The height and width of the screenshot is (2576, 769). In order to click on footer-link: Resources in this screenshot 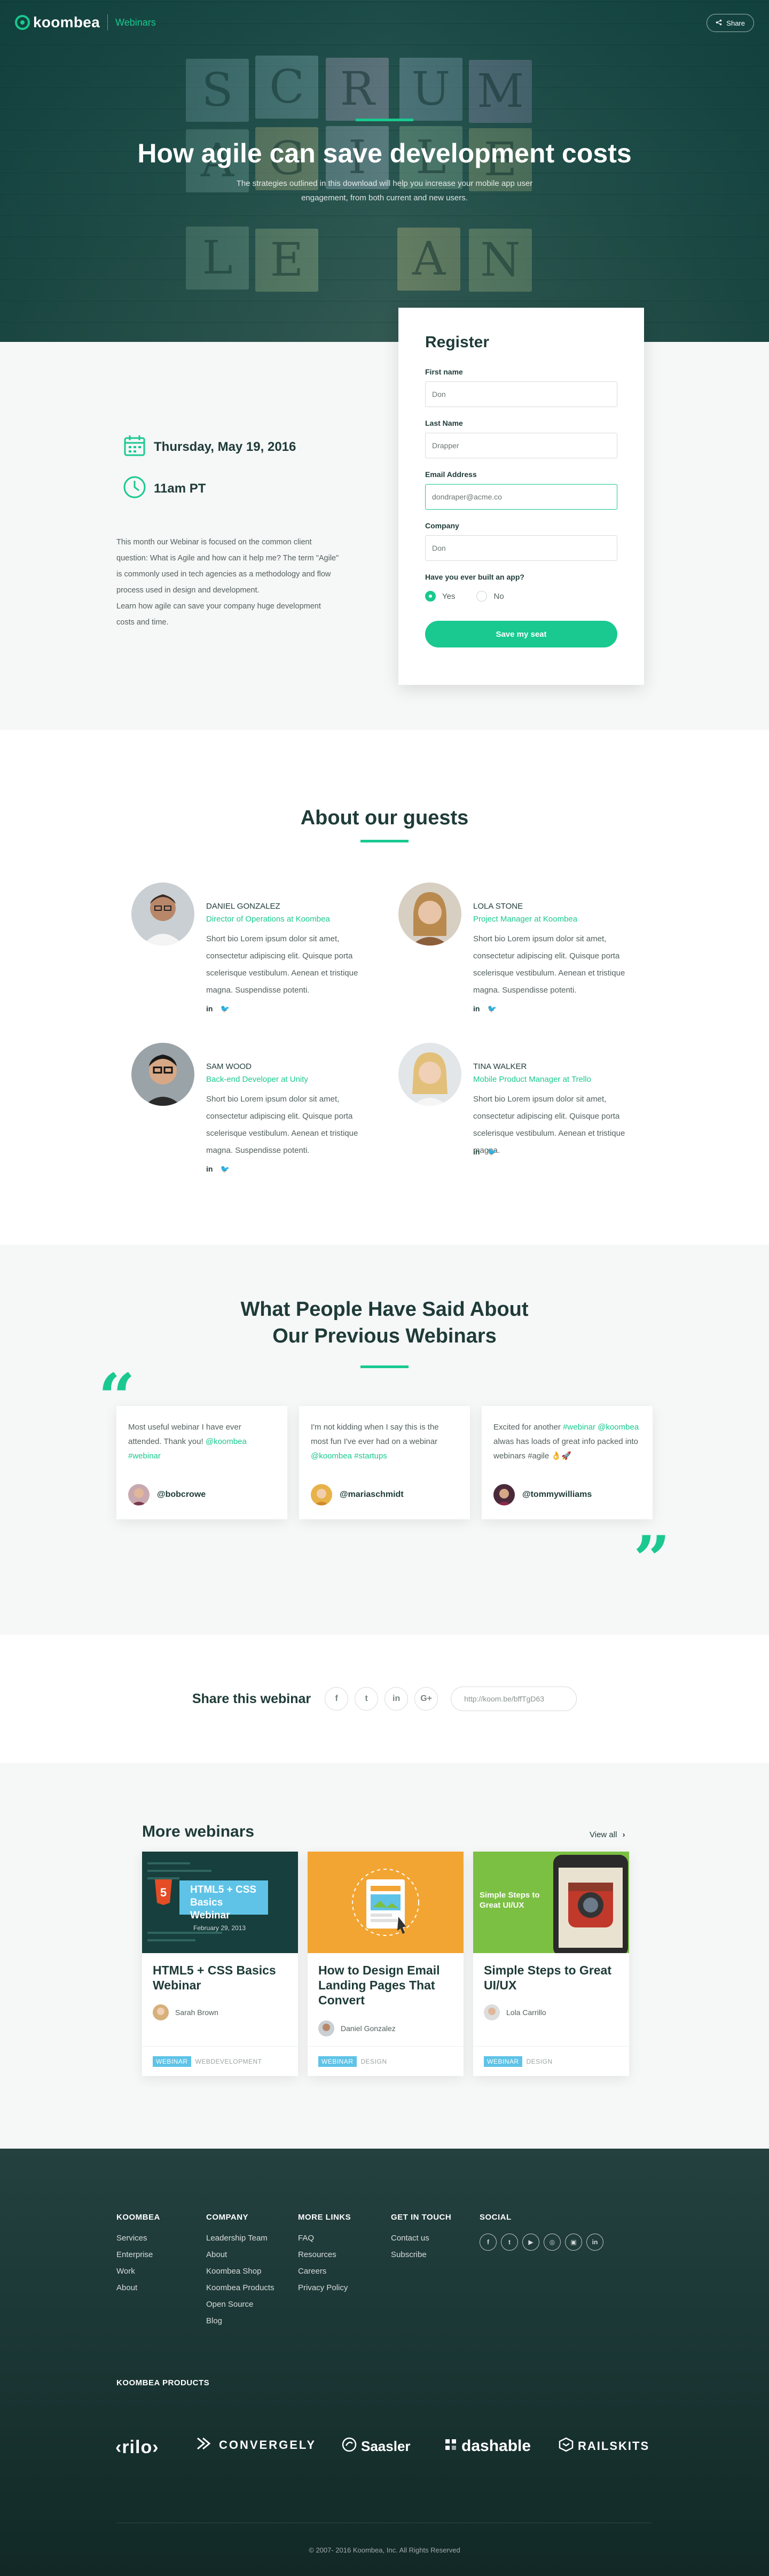, I will do `click(324, 2254)`.